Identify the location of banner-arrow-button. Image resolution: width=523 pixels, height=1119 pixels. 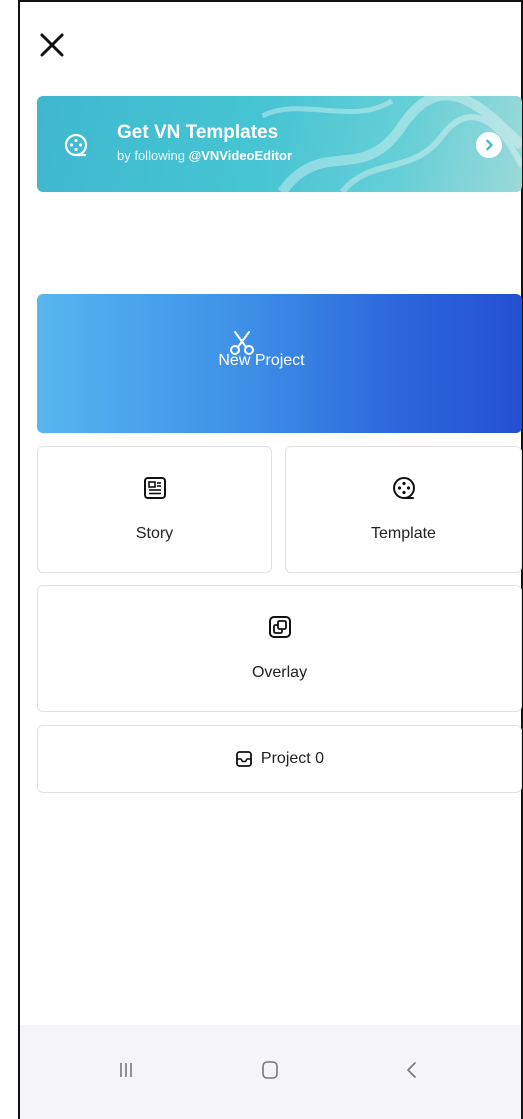
(489, 145).